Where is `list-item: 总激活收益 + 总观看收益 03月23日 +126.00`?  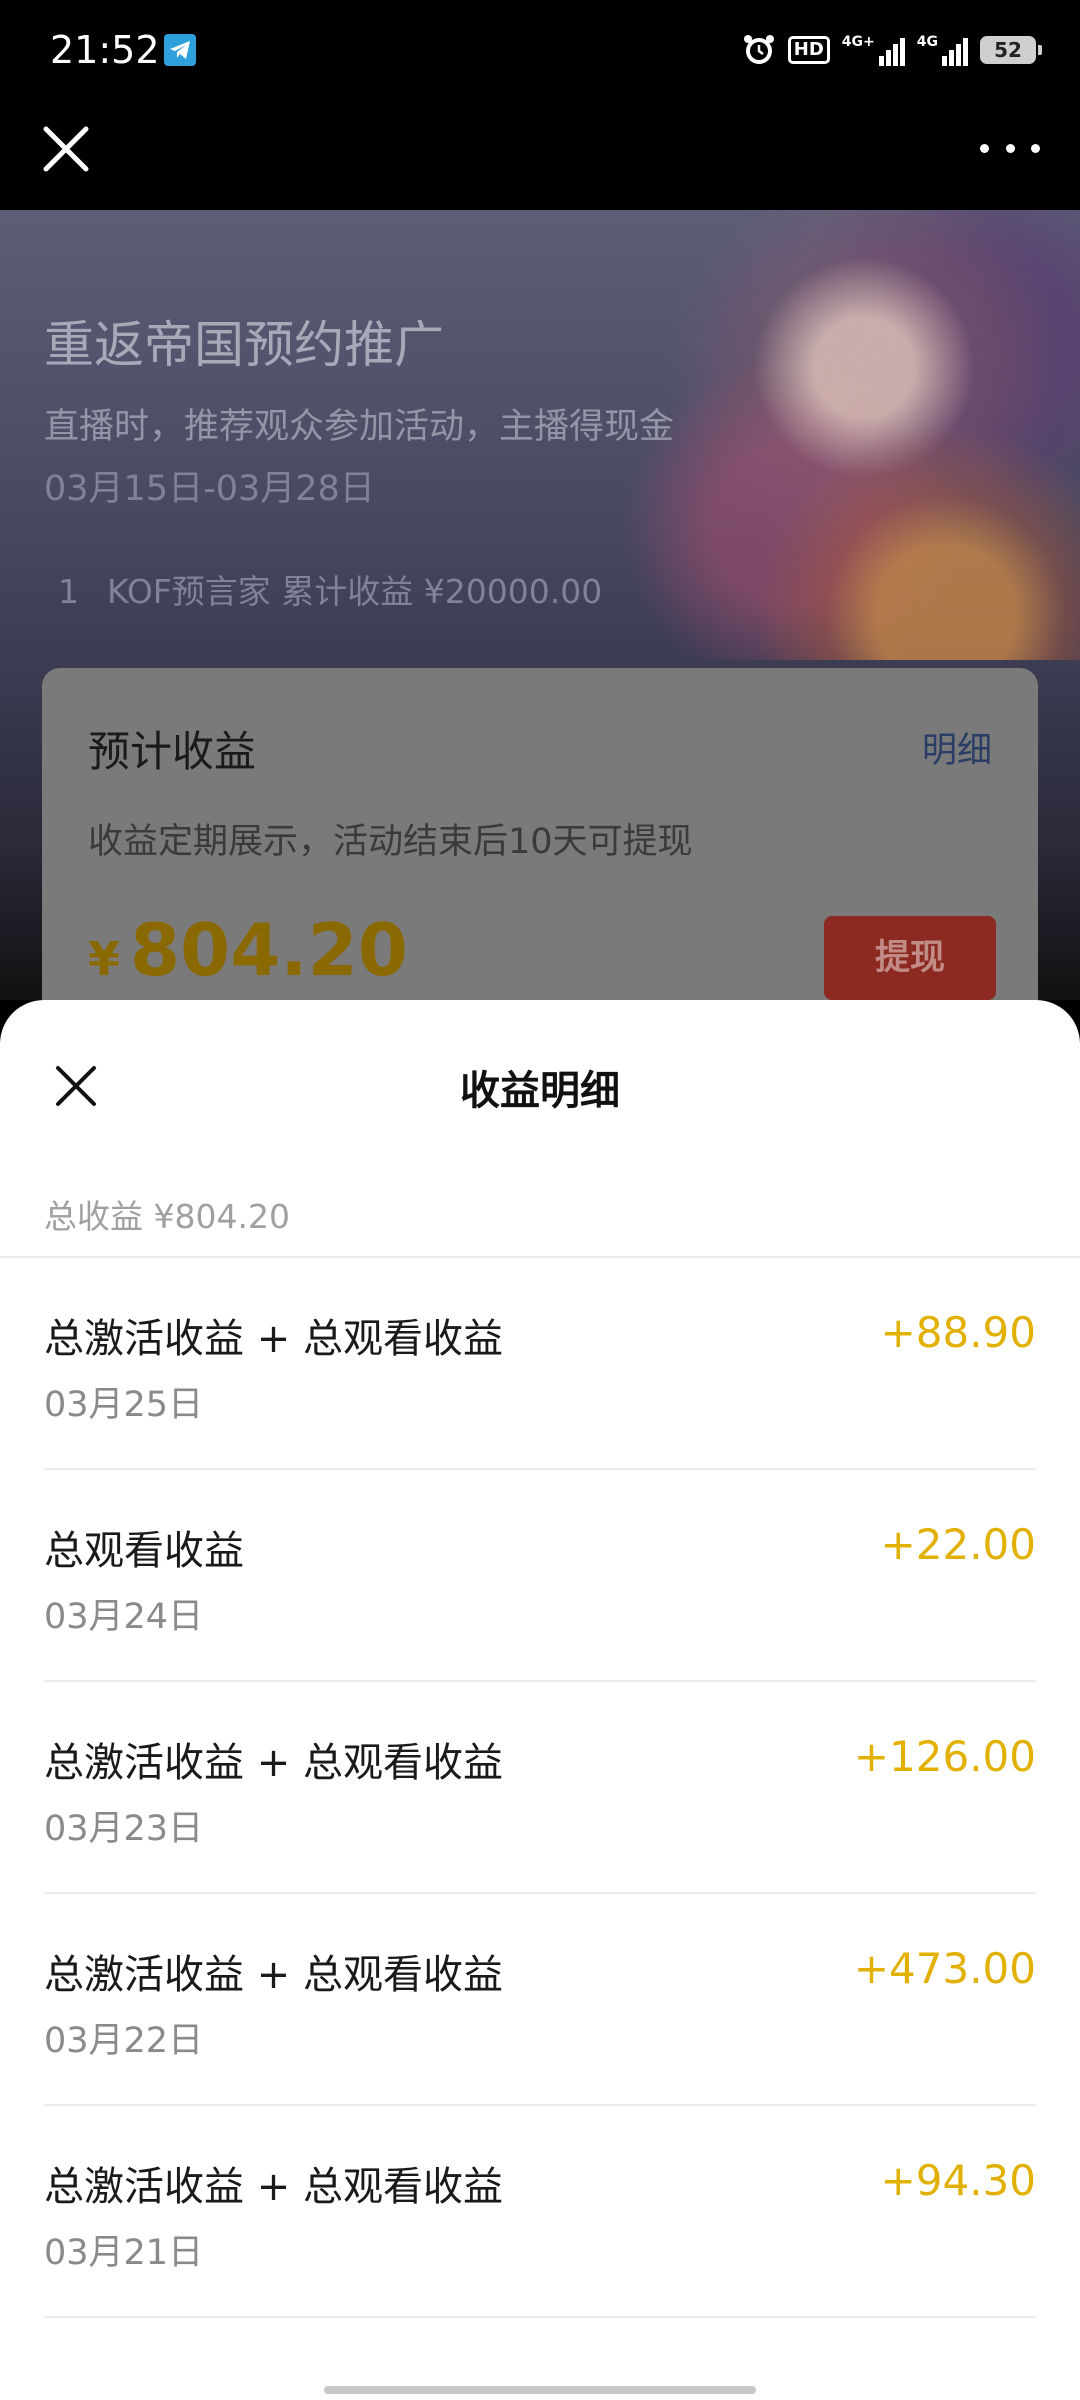
list-item: 总激活收益 + 总观看收益 03月23日 +126.00 is located at coordinates (540, 1788).